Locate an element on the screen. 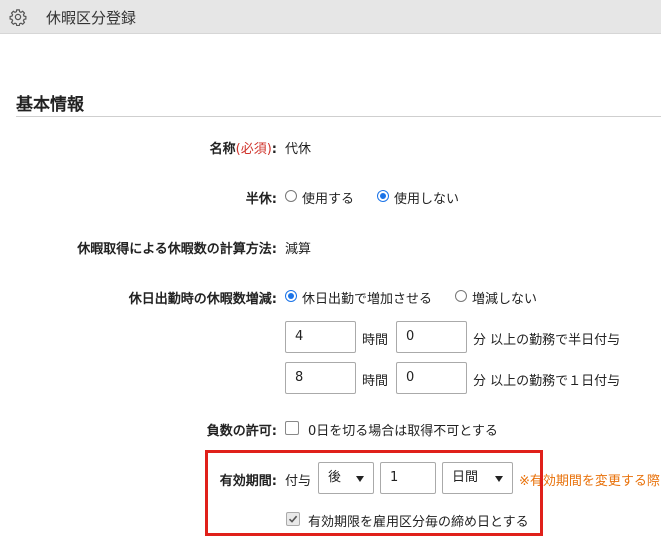 Image resolution: width=661 pixels, height=543 pixels. holiday-work-no-change-label: 増減しない is located at coordinates (505, 299).